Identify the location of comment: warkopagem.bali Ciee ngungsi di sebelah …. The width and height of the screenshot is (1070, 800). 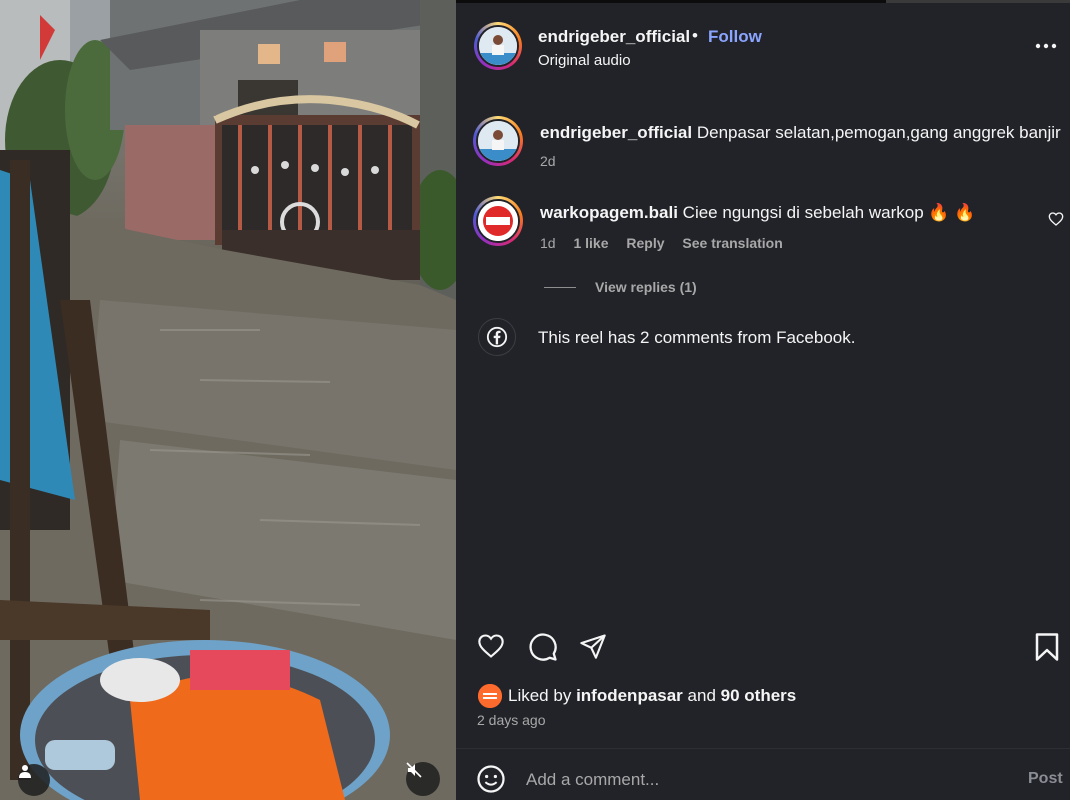
(757, 213).